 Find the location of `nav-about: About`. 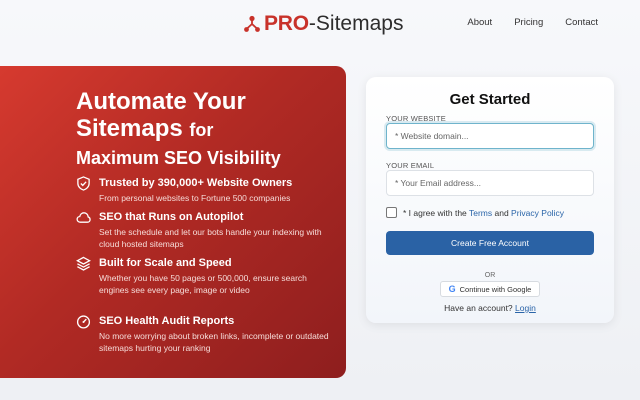

nav-about: About is located at coordinates (479, 22).